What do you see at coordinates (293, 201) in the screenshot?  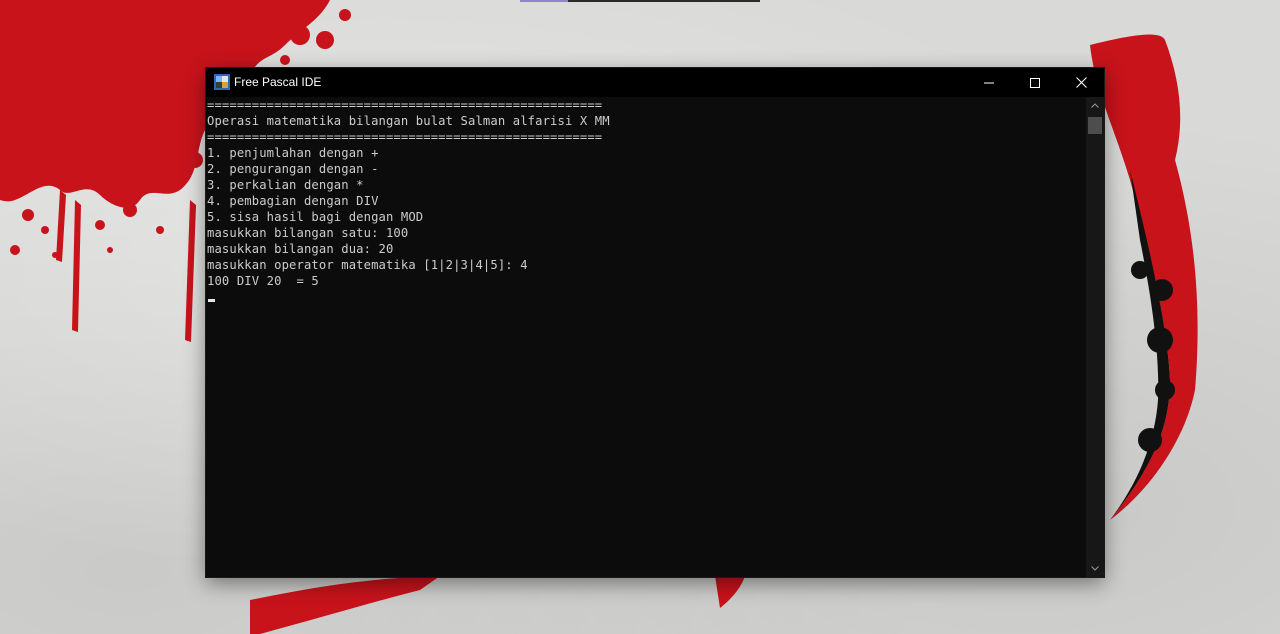 I see `console-line: 4. pembagian dengan DIV` at bounding box center [293, 201].